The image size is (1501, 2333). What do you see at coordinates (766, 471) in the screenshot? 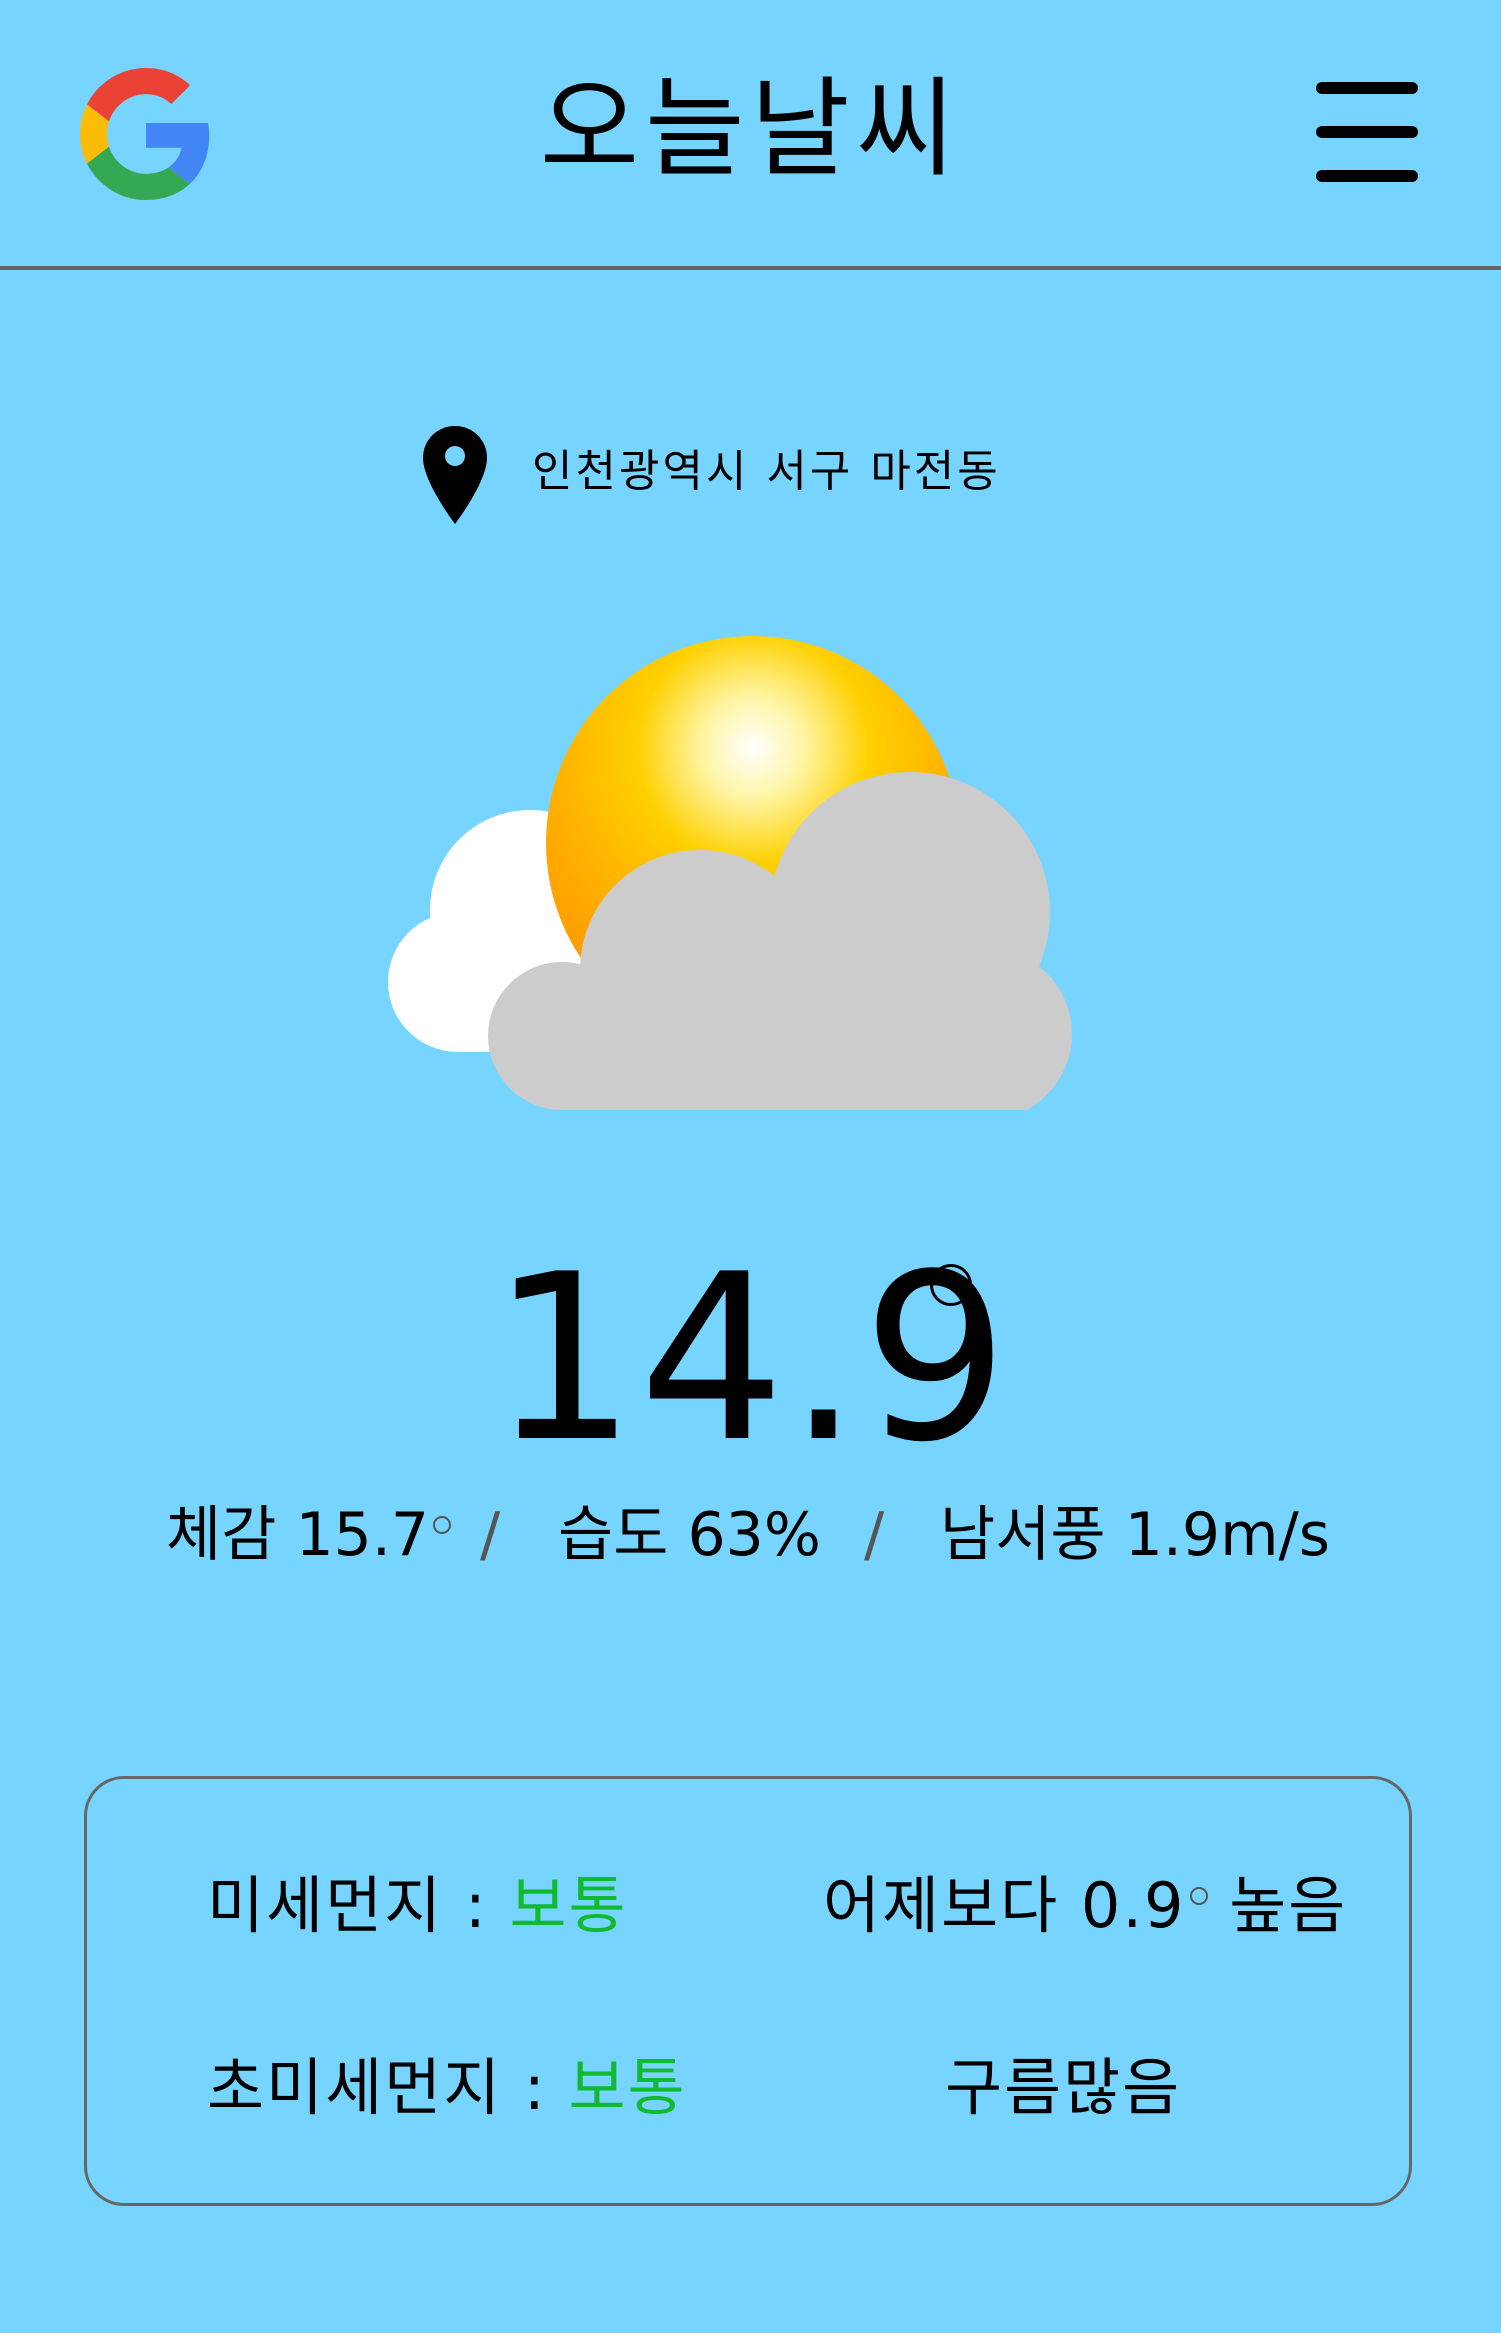
I see `location-text: 인천광역시 서구 마전동` at bounding box center [766, 471].